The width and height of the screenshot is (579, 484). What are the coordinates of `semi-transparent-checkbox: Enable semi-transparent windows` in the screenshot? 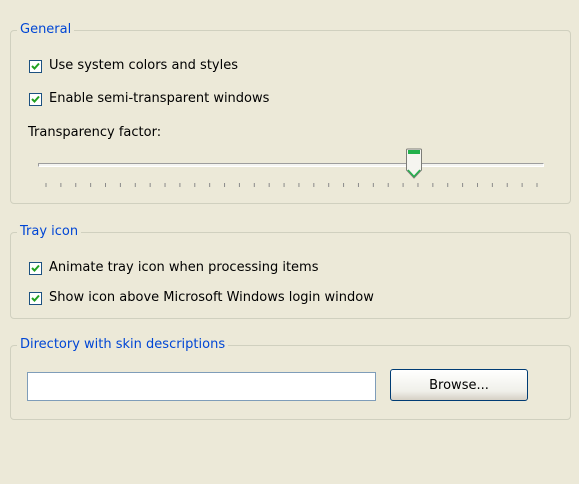 It's located at (149, 99).